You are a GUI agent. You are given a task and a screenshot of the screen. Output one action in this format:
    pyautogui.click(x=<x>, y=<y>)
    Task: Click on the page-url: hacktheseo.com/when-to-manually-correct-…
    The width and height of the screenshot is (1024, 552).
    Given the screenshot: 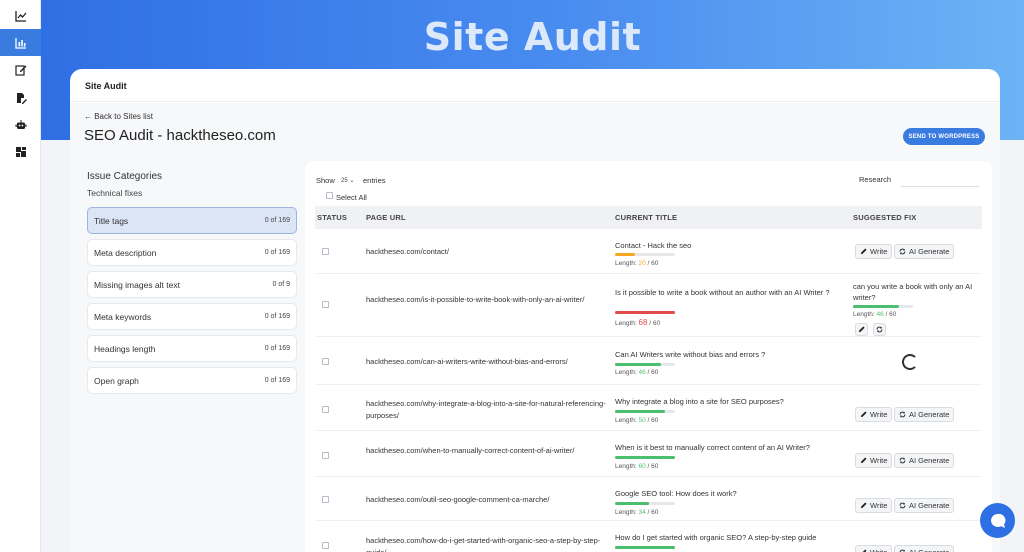 What is the action you would take?
    pyautogui.click(x=486, y=451)
    